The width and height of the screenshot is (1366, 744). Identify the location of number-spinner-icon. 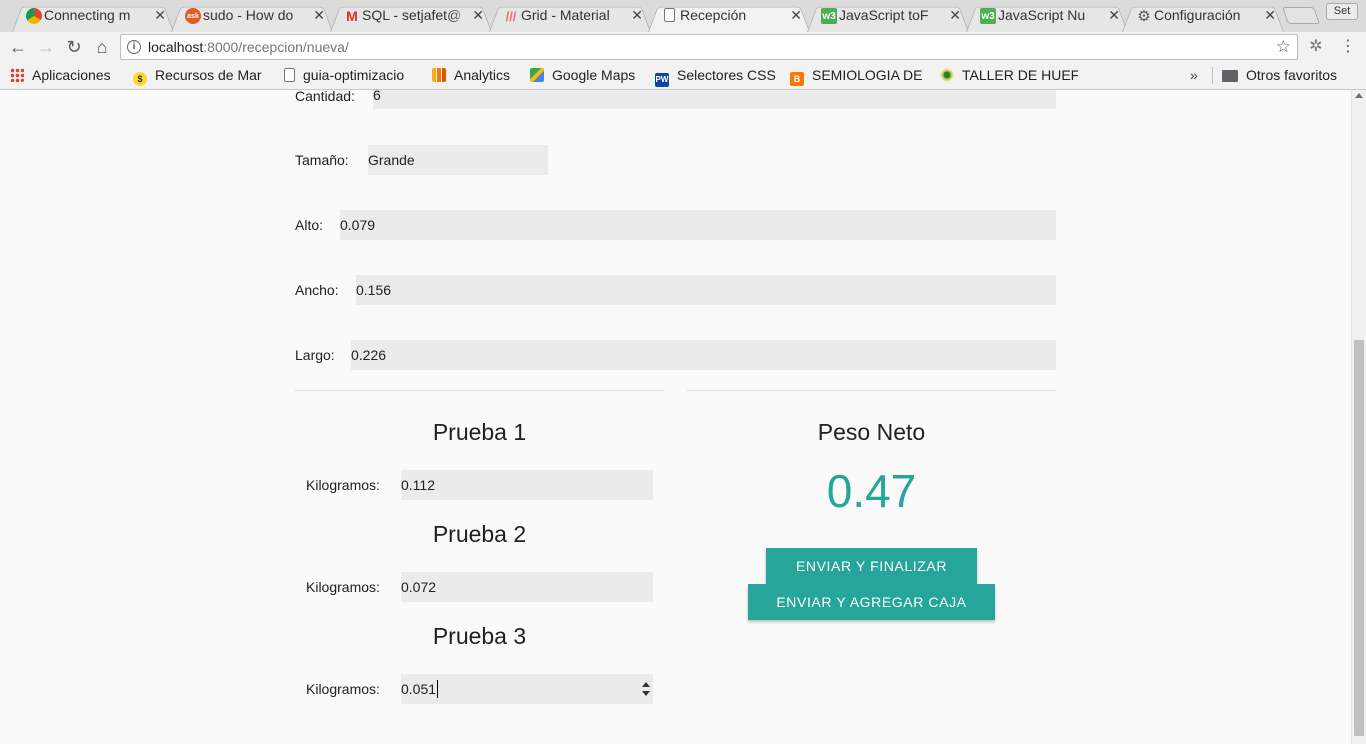
(646, 689).